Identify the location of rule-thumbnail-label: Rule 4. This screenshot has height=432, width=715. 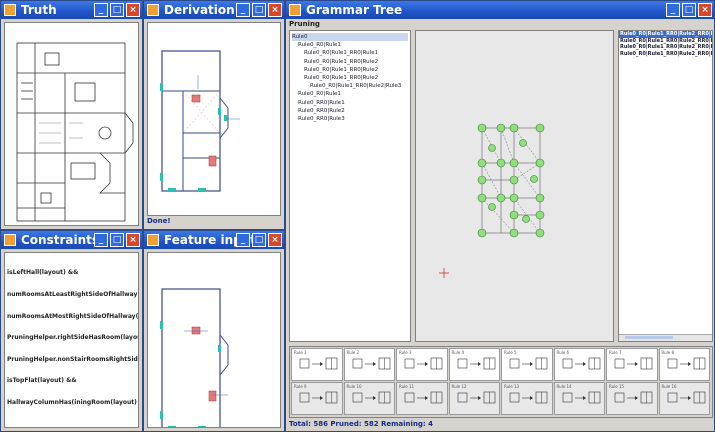
(458, 352).